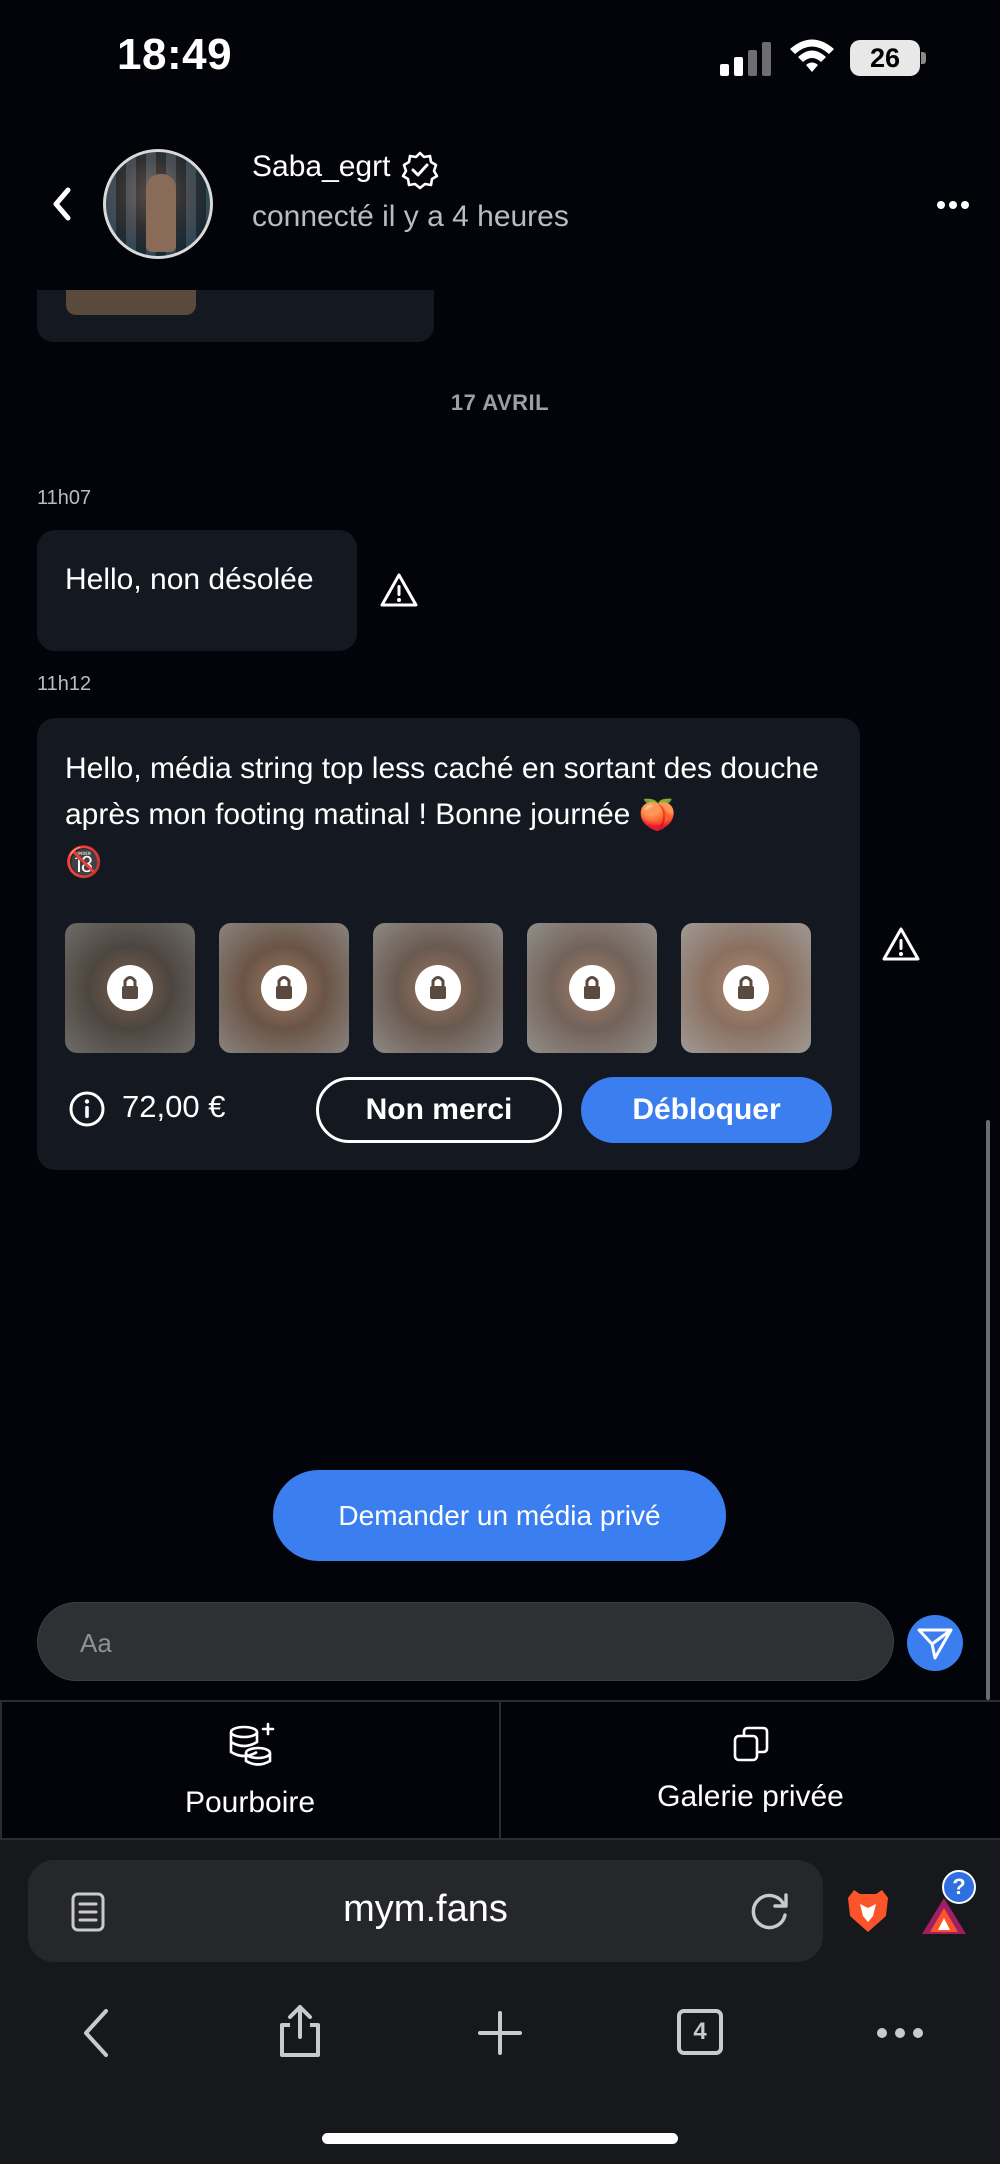 This screenshot has height=2164, width=1000. What do you see at coordinates (959, 1887) in the screenshot?
I see `notification-badge: ?` at bounding box center [959, 1887].